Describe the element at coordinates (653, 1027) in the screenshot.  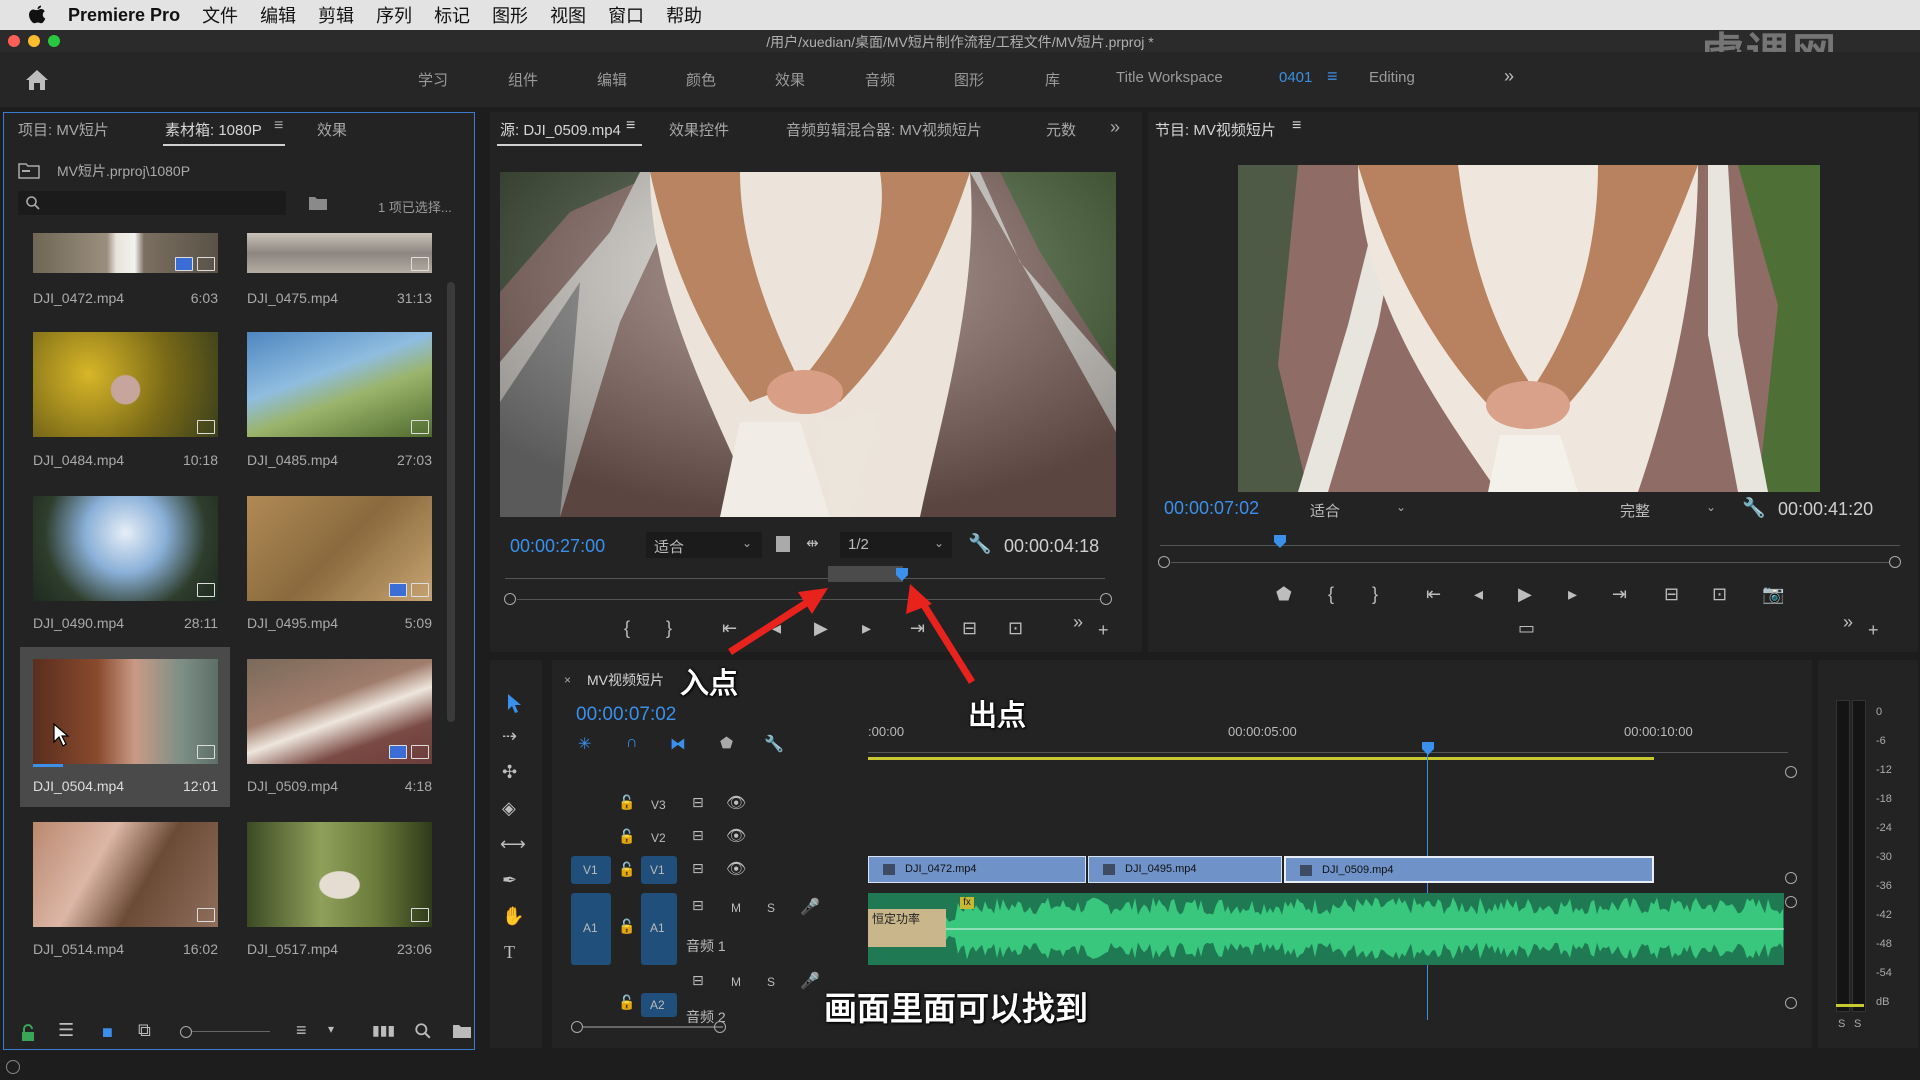
I see `horizontal-scrollbar` at that location.